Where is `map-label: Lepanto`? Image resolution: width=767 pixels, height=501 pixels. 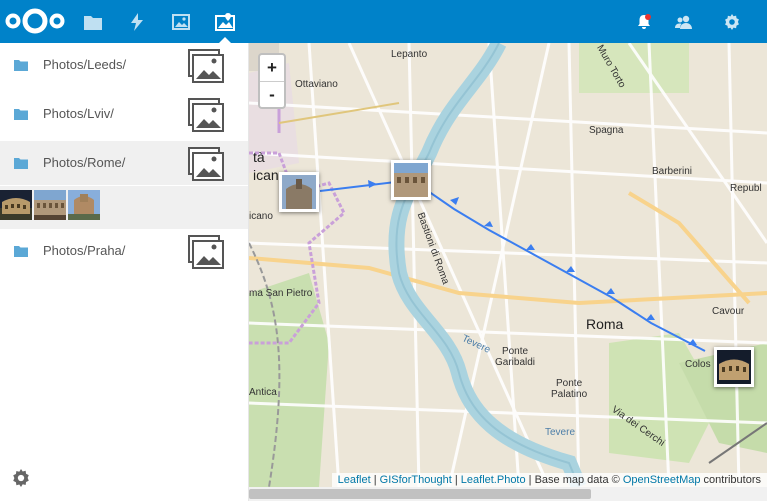
map-label: Lepanto is located at coordinates (409, 54).